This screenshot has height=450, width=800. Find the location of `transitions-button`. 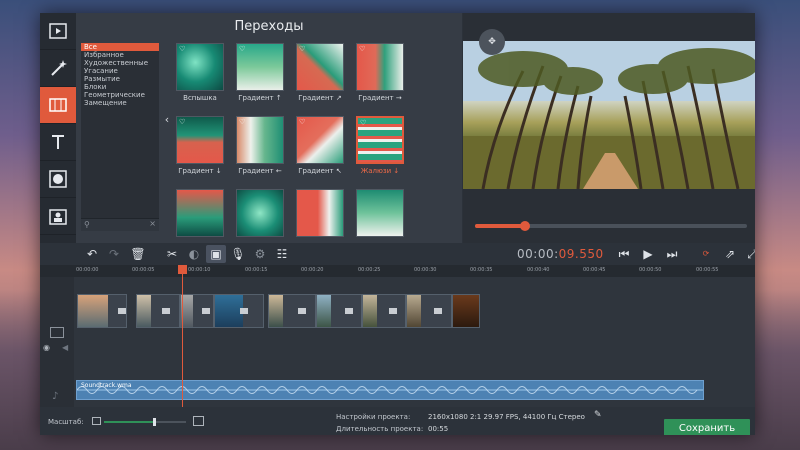

transitions-button is located at coordinates (58, 105).